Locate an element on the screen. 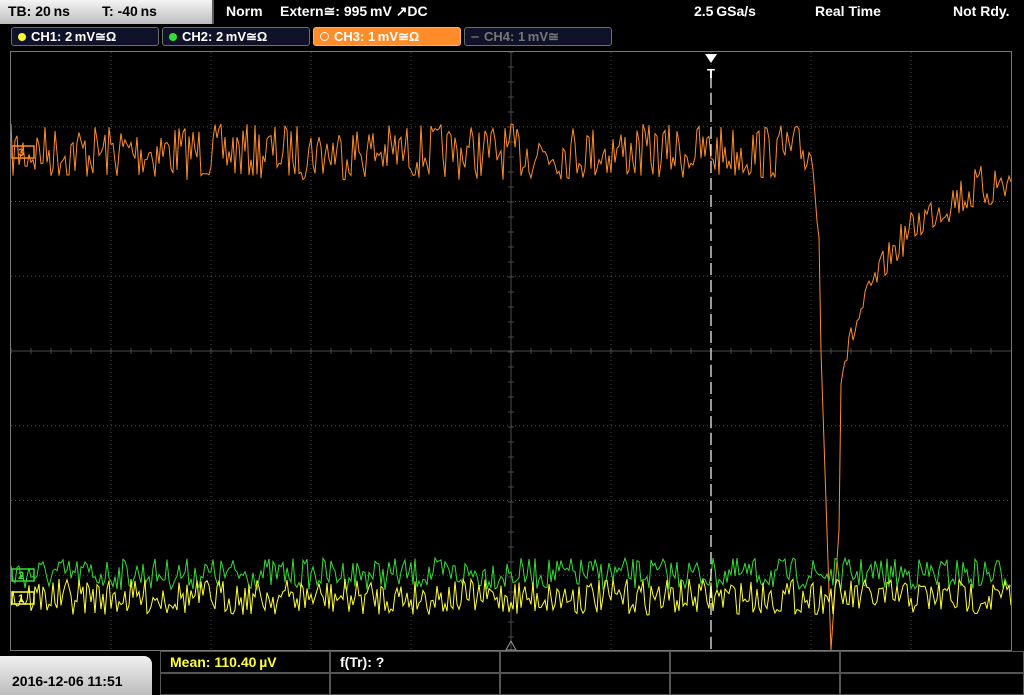 The height and width of the screenshot is (695, 1024). datetime-readout: 2016-12-06 11:51 is located at coordinates (67, 681).